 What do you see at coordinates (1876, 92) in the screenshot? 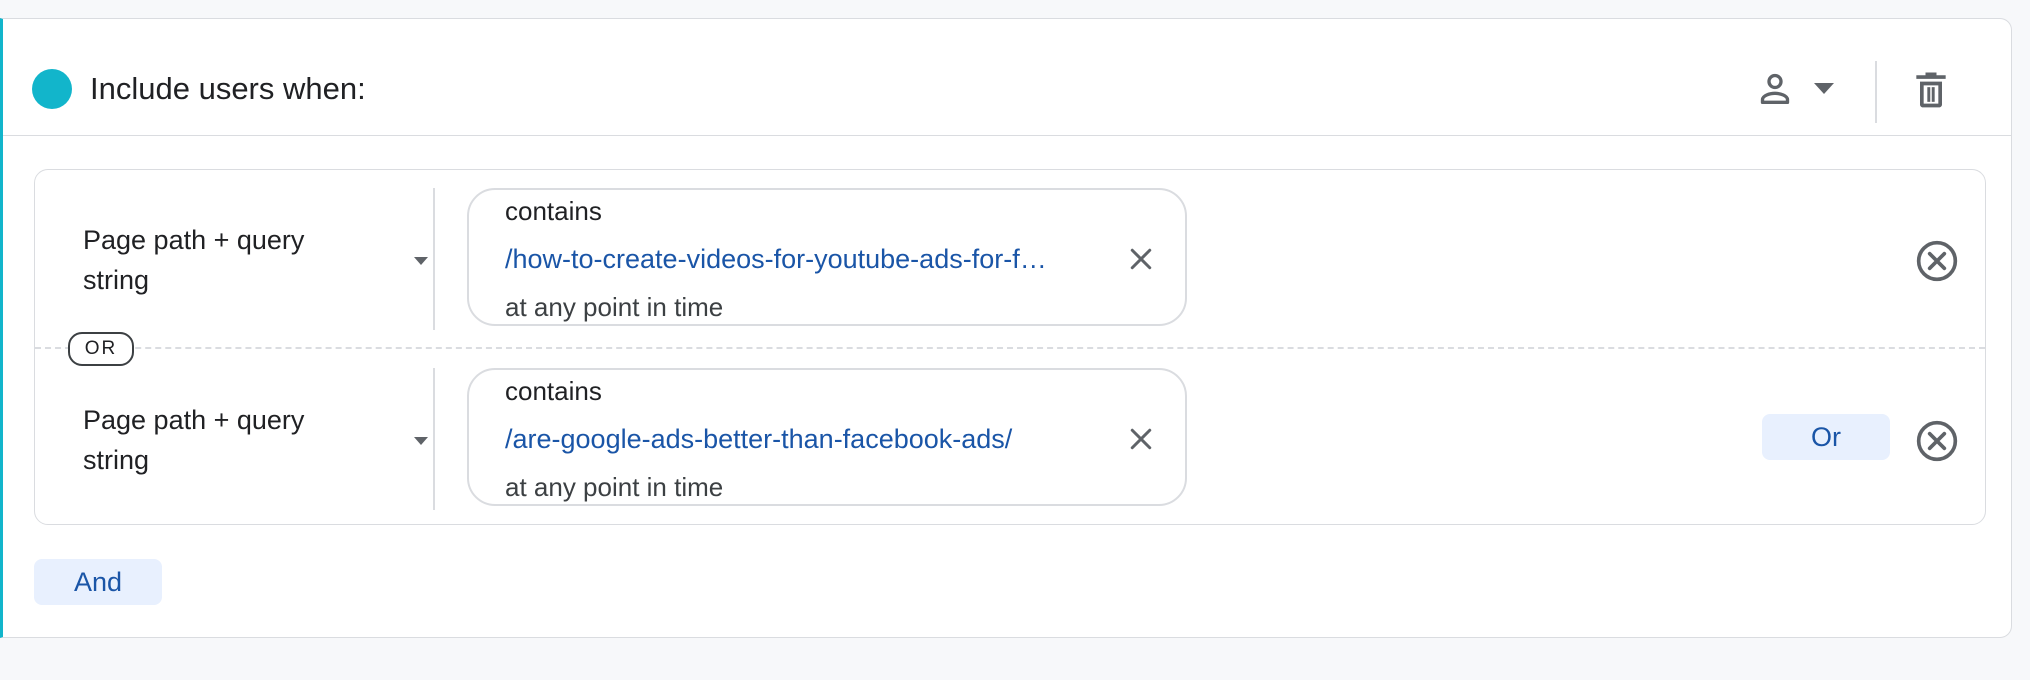
I see `header-divider` at bounding box center [1876, 92].